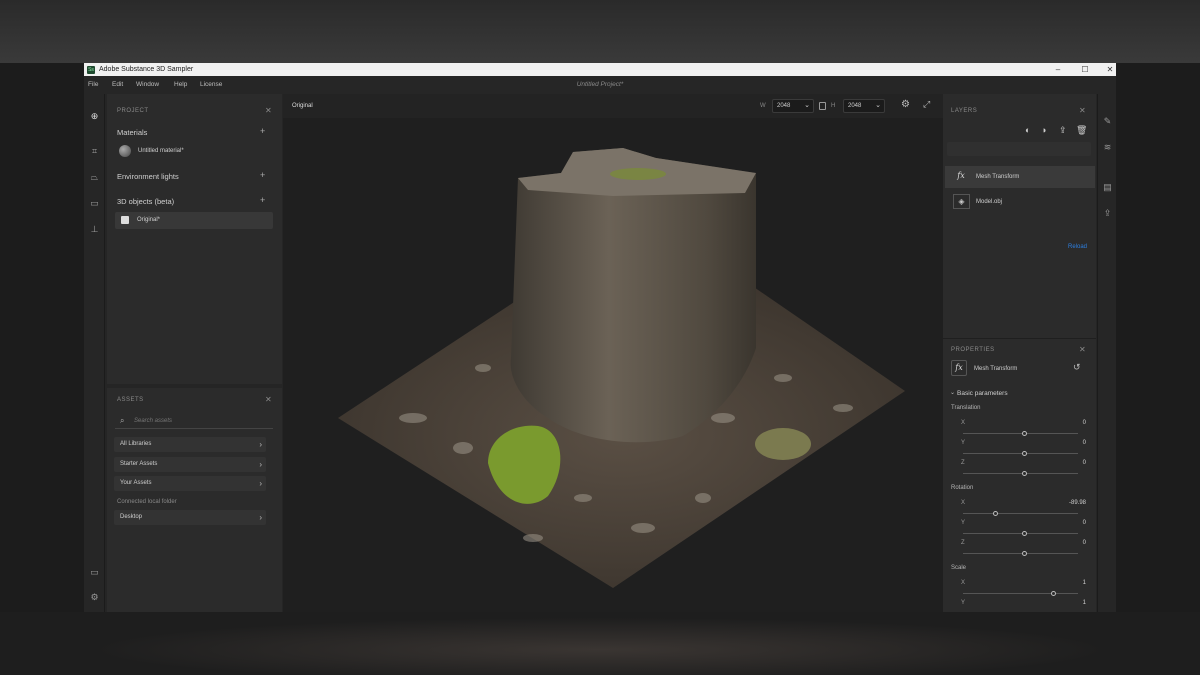 This screenshot has height=675, width=1200. What do you see at coordinates (1020, 593) in the screenshot?
I see `scale-x-slider` at bounding box center [1020, 593].